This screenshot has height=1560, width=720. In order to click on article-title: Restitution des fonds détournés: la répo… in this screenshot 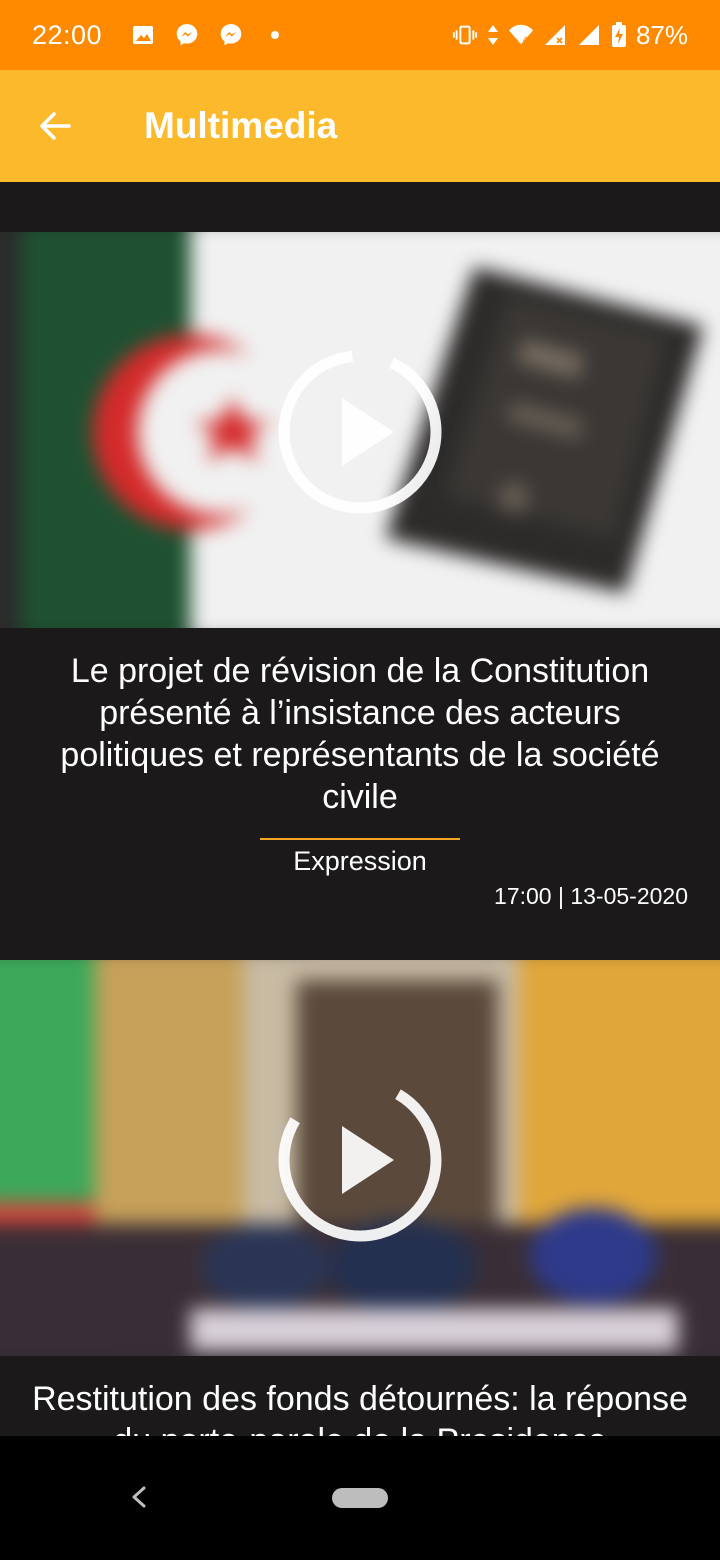, I will do `click(360, 1407)`.